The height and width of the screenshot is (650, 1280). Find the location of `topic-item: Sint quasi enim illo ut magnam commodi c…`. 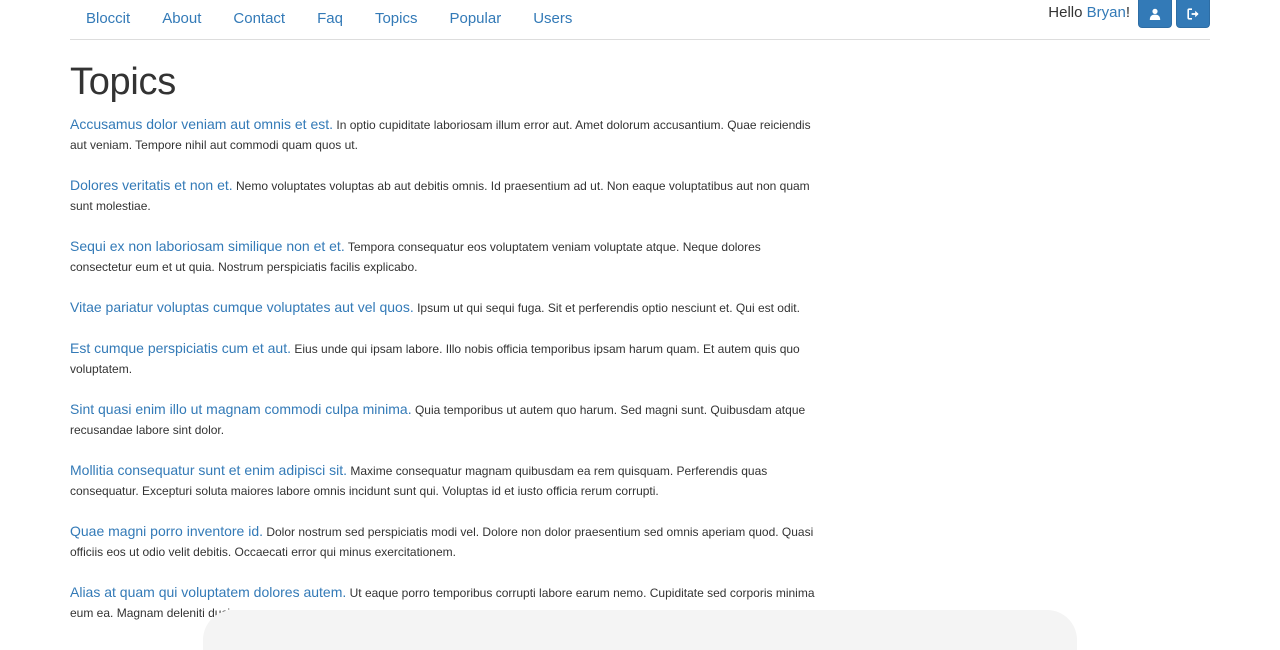

topic-item: Sint quasi enim illo ut magnam commodi c… is located at coordinates (445, 419).